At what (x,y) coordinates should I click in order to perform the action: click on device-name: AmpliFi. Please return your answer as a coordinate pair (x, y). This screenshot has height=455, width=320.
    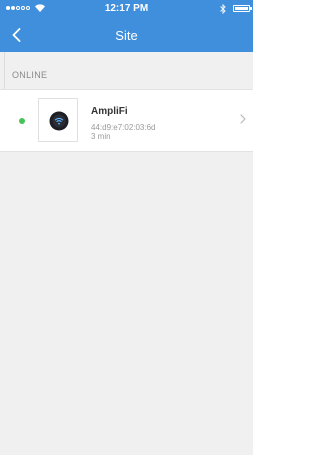
    Looking at the image, I should click on (109, 111).